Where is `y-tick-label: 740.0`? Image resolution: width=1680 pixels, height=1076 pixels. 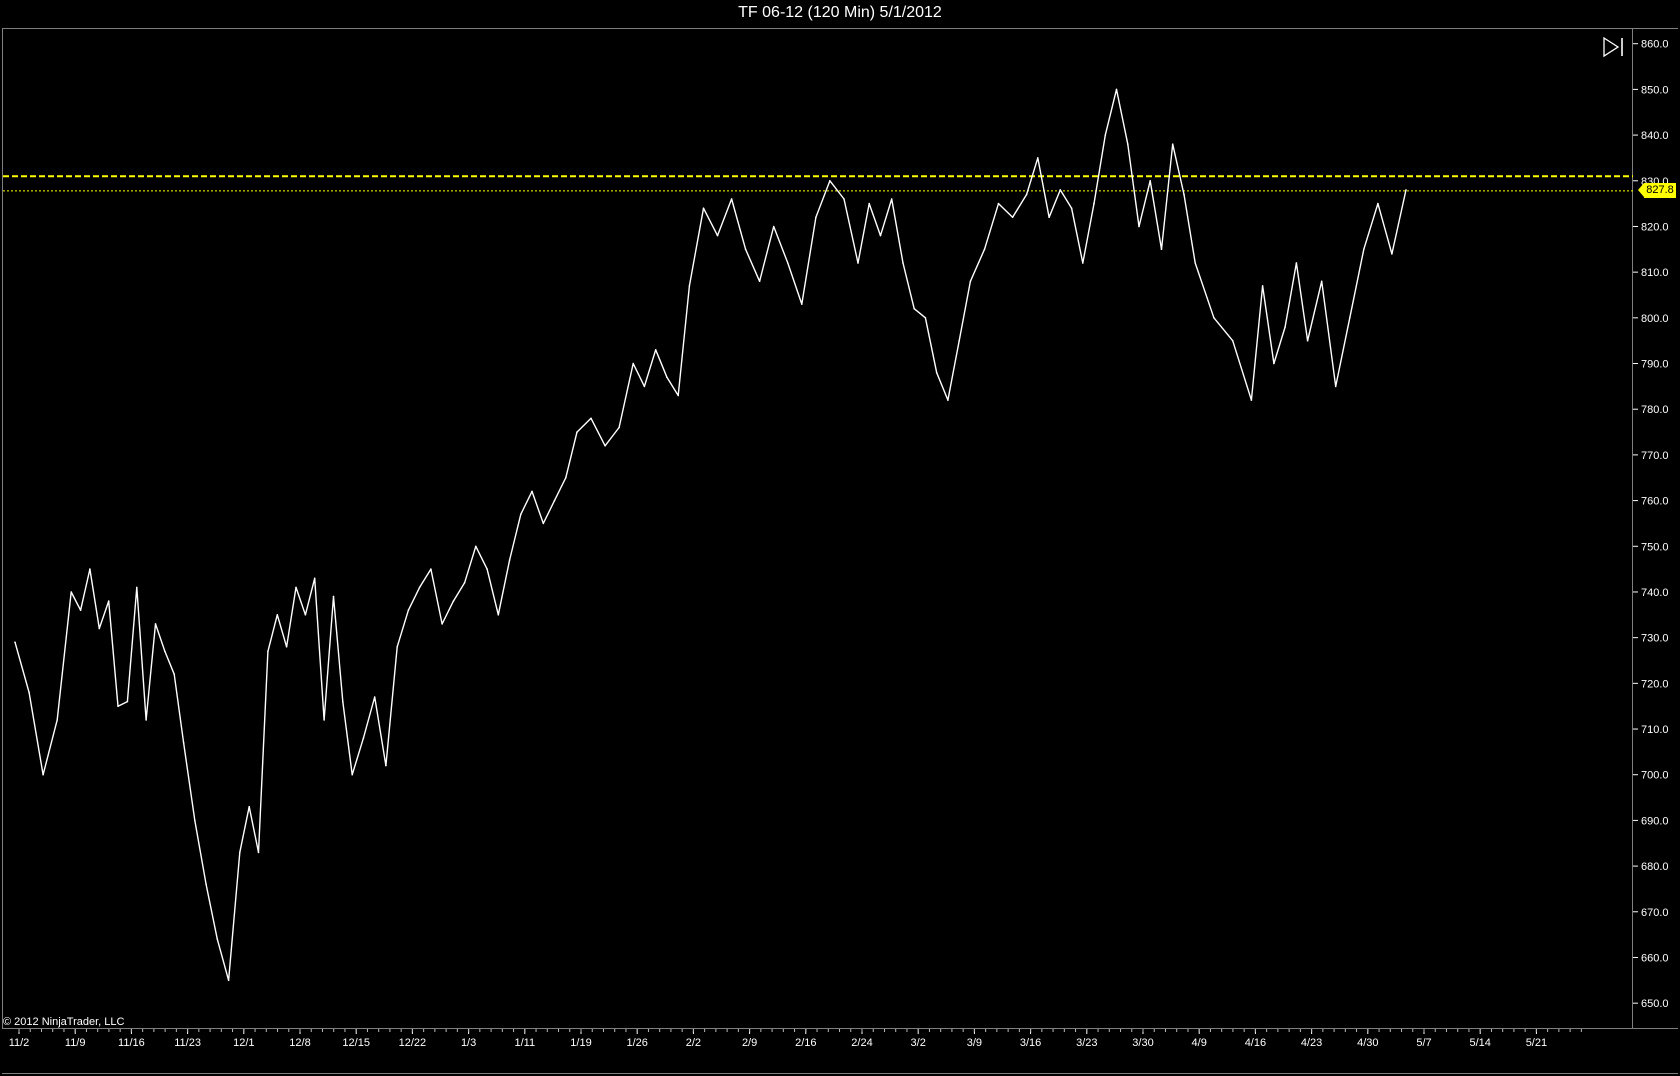
y-tick-label: 740.0 is located at coordinates (1655, 593).